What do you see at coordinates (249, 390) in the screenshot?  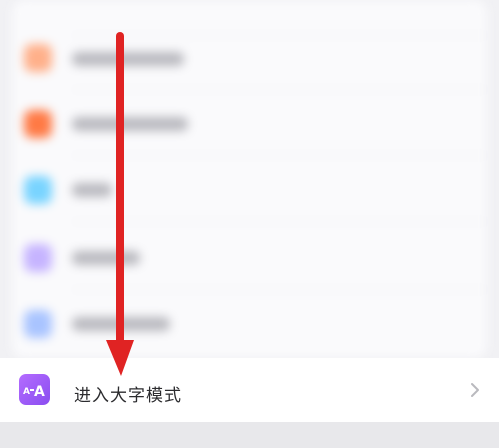 I see `large-font-mode-item: A A 进入大字模式` at bounding box center [249, 390].